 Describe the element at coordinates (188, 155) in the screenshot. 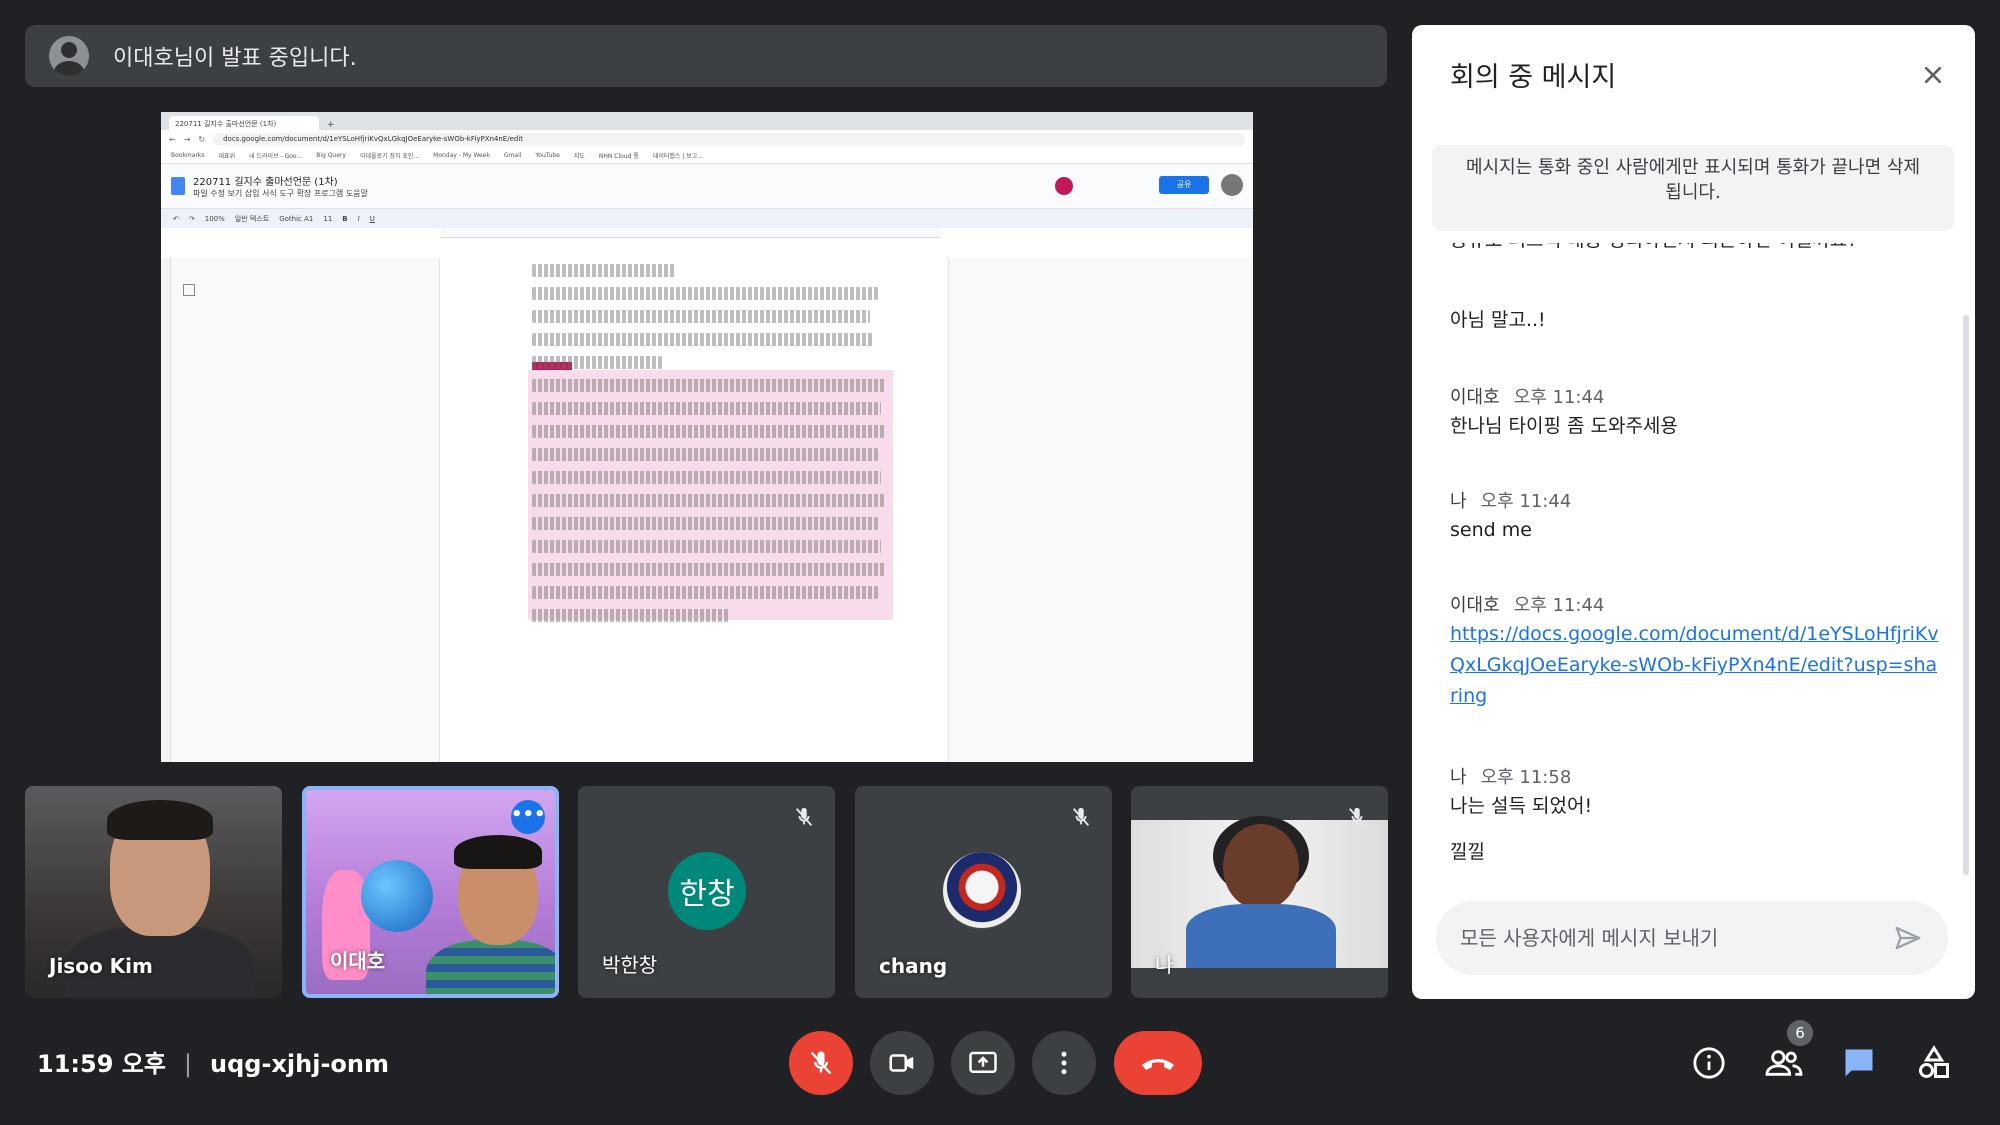

I see `bookmark-item: Bookmarks` at that location.